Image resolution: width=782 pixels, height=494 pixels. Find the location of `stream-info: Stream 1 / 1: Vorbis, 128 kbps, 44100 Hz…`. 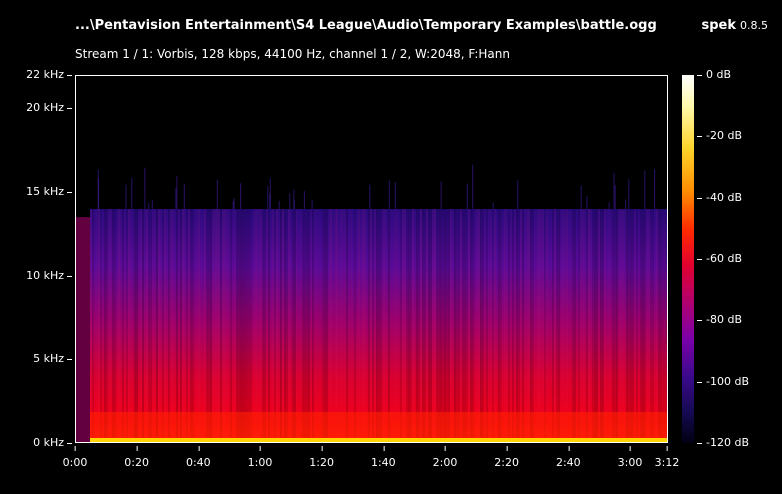

stream-info: Stream 1 / 1: Vorbis, 128 kbps, 44100 Hz… is located at coordinates (292, 54).